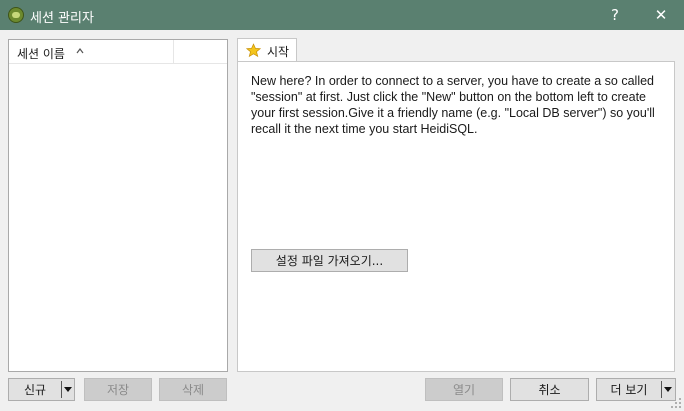  I want to click on new-button: 신규, so click(41, 389).